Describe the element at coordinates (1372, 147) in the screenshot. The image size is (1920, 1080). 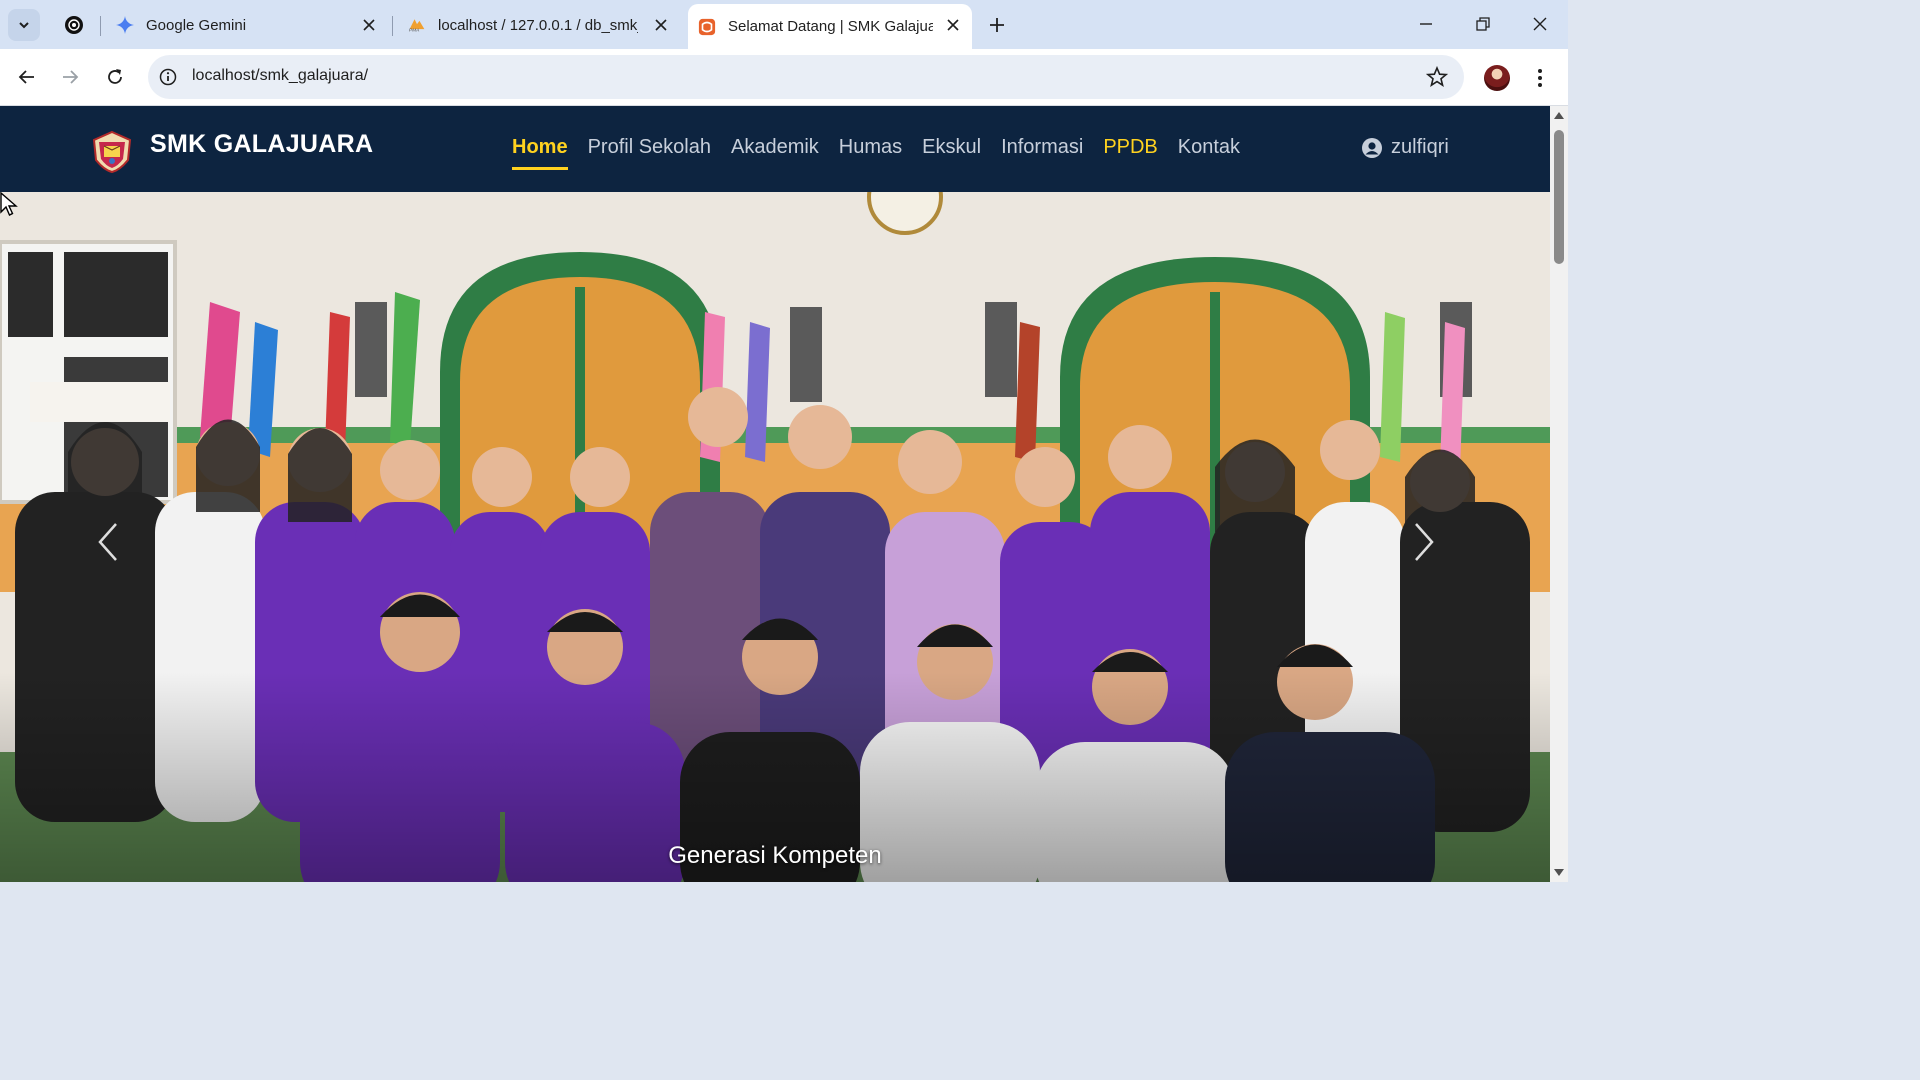
I see `user-circle-icon` at that location.